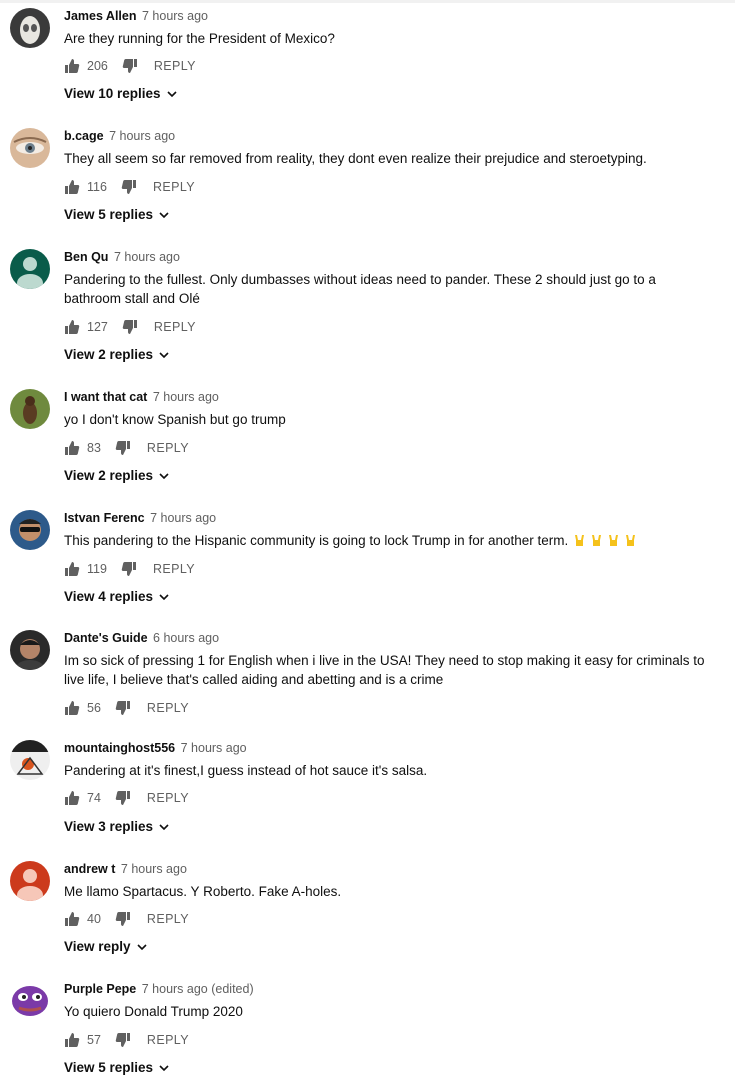 The image size is (735, 1092). I want to click on author-avatar-mountainghost556, so click(30, 760).